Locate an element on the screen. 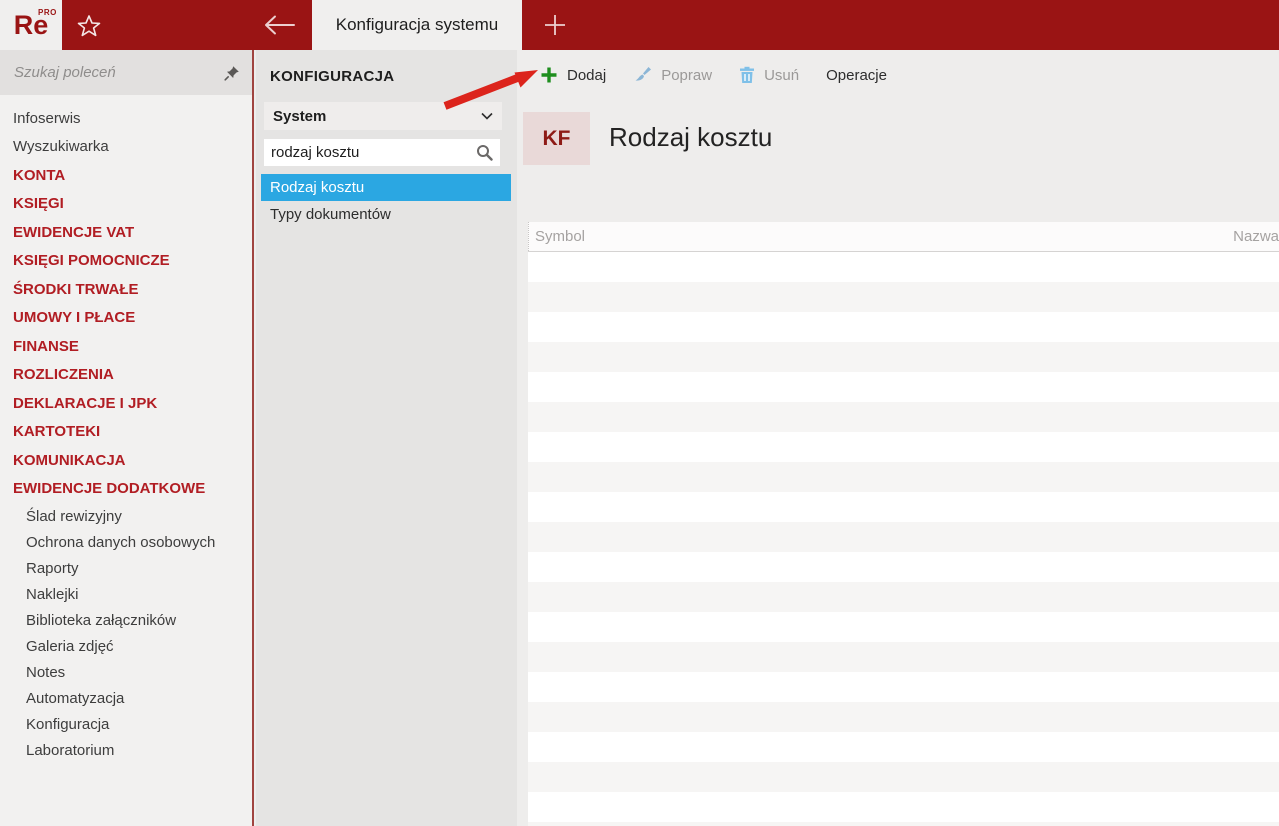 The image size is (1279, 826). sidebar-item: Ślad rewizyjny is located at coordinates (126, 516).